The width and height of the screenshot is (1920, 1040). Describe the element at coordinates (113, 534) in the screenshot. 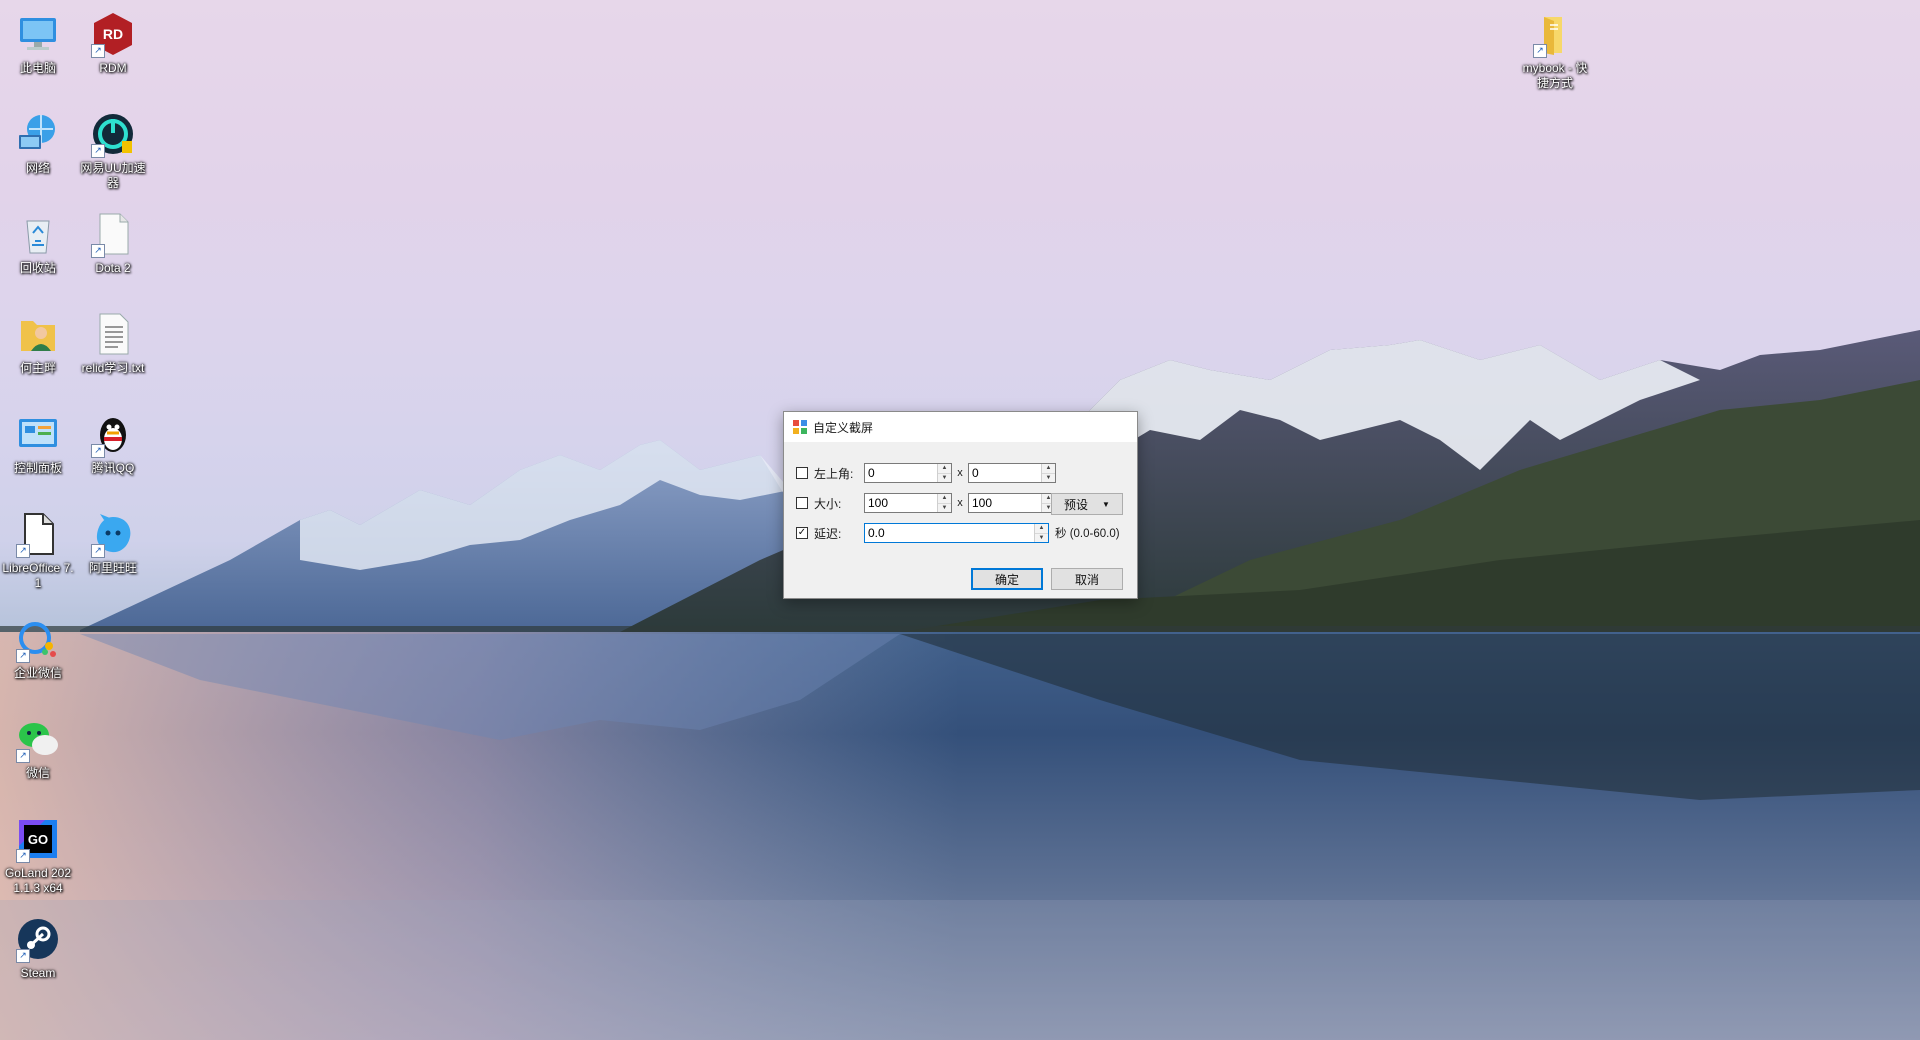

I see `aliwangwang-icon: ↗` at that location.